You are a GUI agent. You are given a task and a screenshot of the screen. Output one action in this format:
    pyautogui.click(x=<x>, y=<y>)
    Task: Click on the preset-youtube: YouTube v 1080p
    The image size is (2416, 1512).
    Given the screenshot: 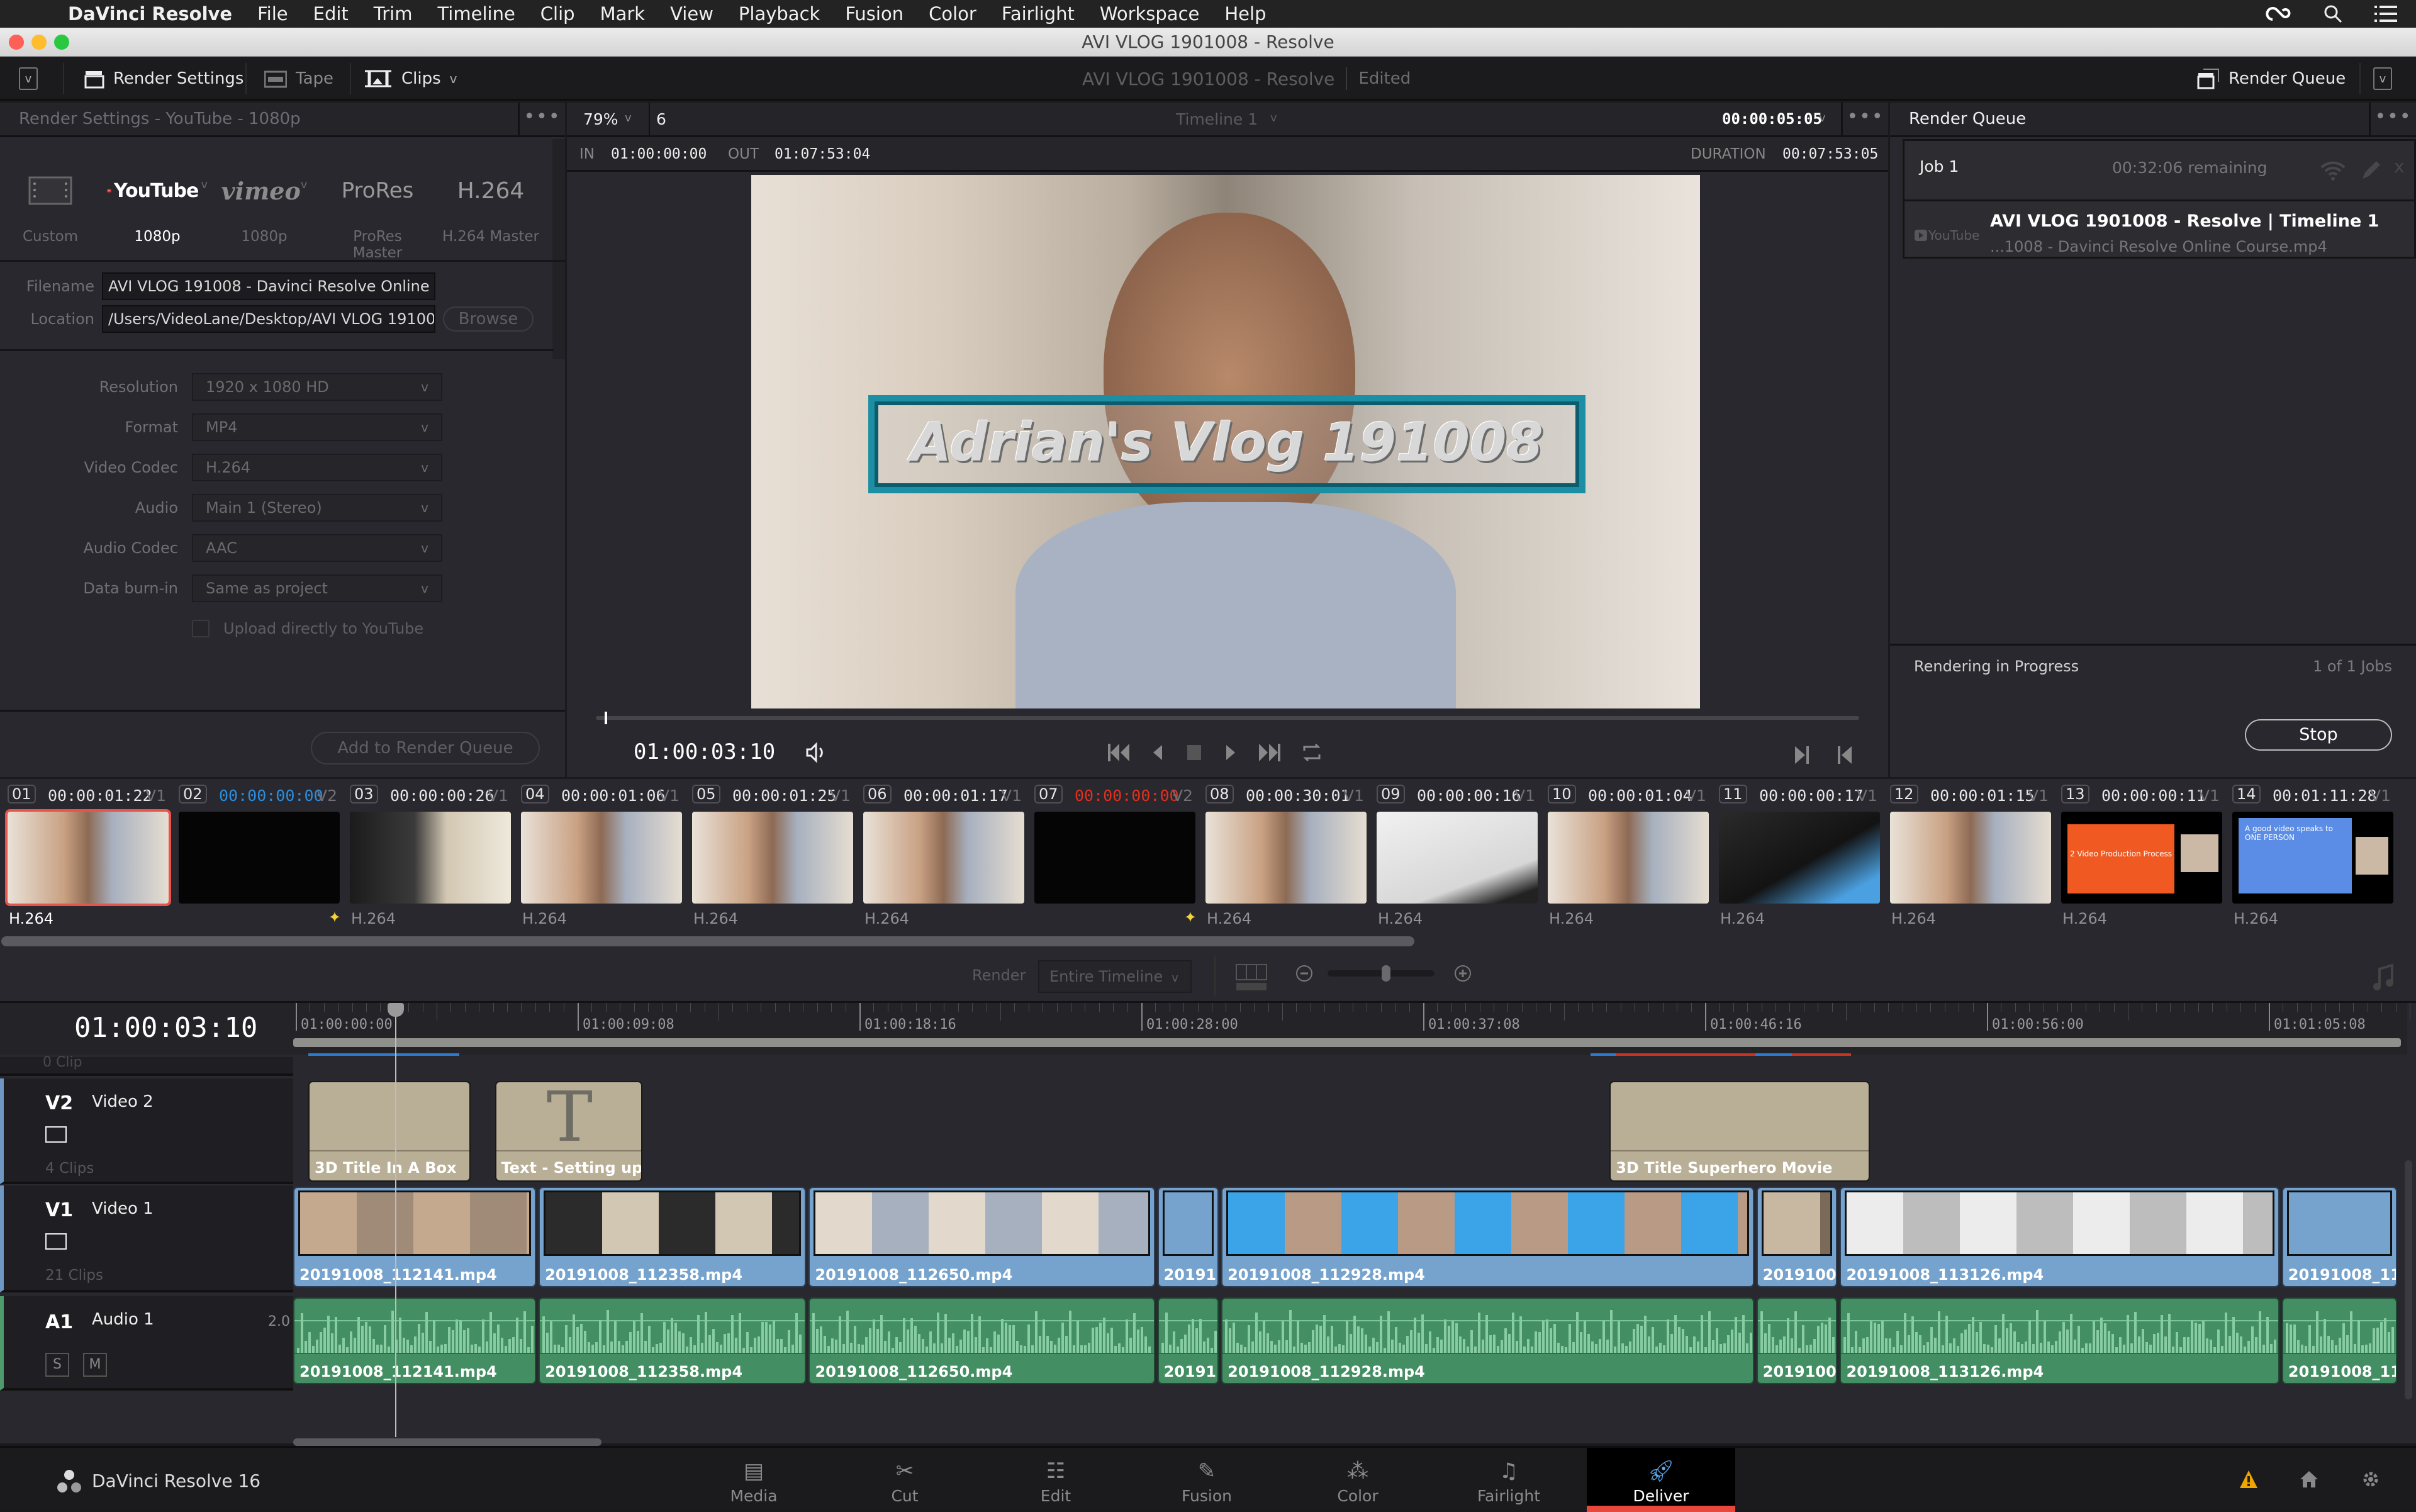 What is the action you would take?
    pyautogui.click(x=157, y=202)
    